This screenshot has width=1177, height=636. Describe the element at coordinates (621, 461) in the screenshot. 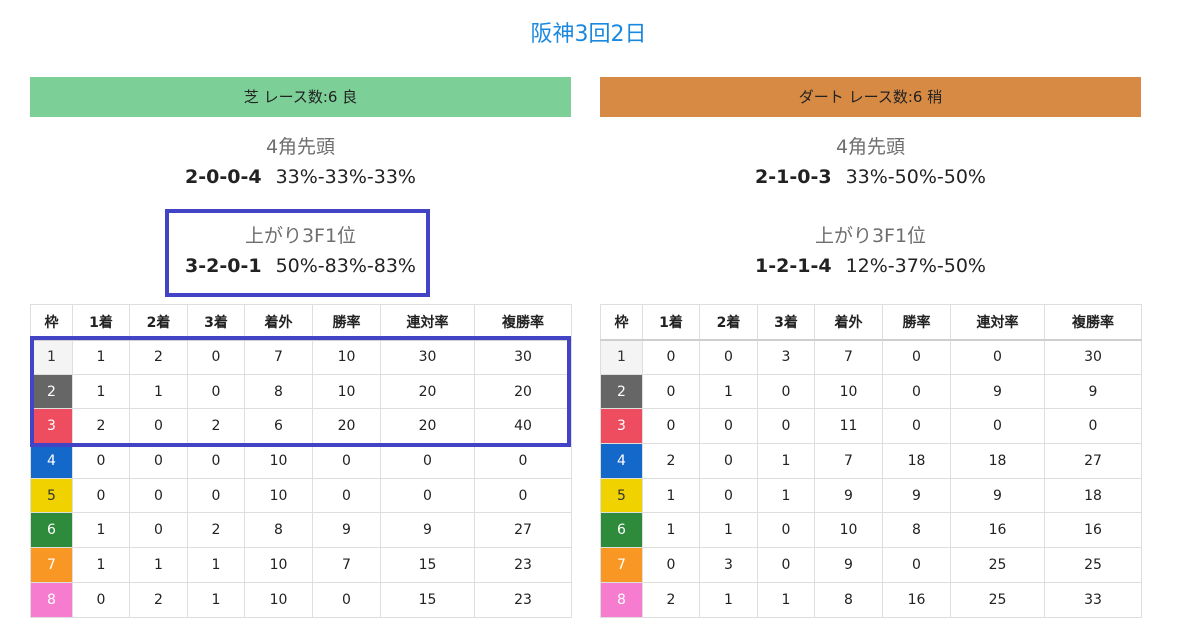

I see `waku-cell: 4` at that location.